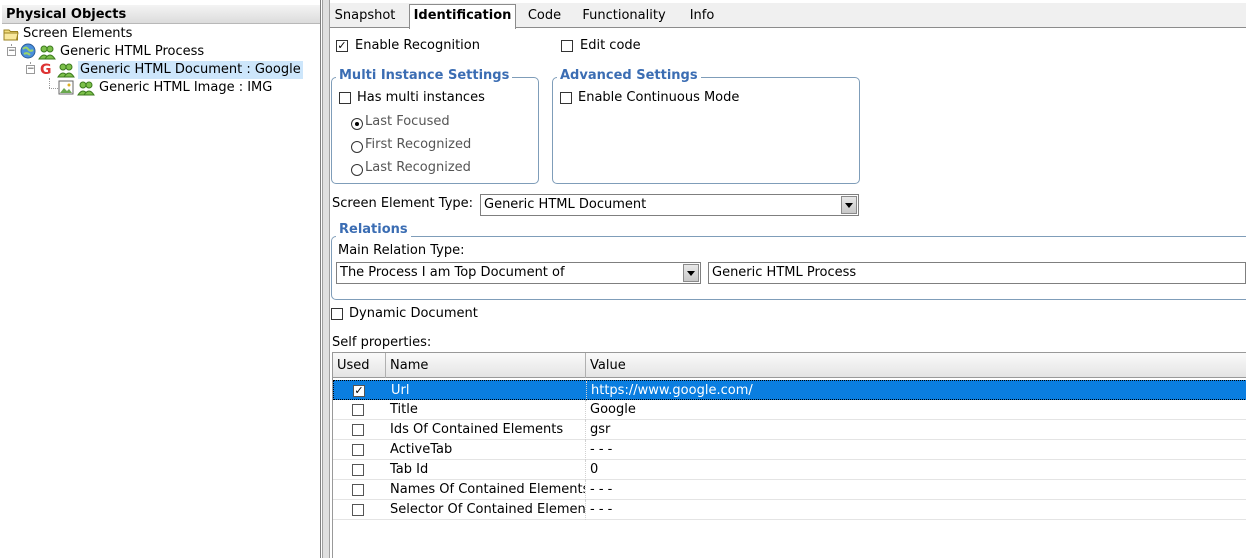 Image resolution: width=1246 pixels, height=558 pixels. What do you see at coordinates (11, 35) in the screenshot?
I see `folder-icon` at bounding box center [11, 35].